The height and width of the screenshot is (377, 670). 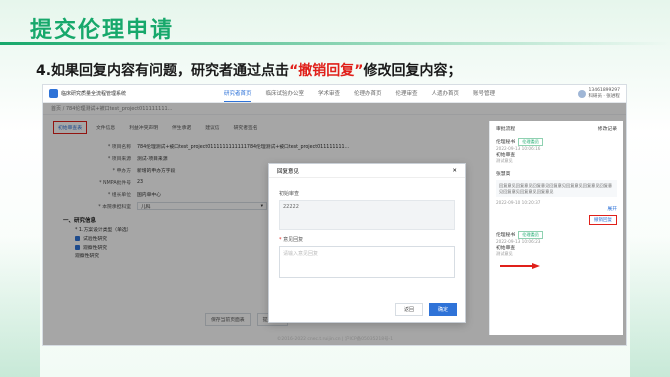 I want to click on instruction-highlight: “撤销回复”, so click(x=326, y=71).